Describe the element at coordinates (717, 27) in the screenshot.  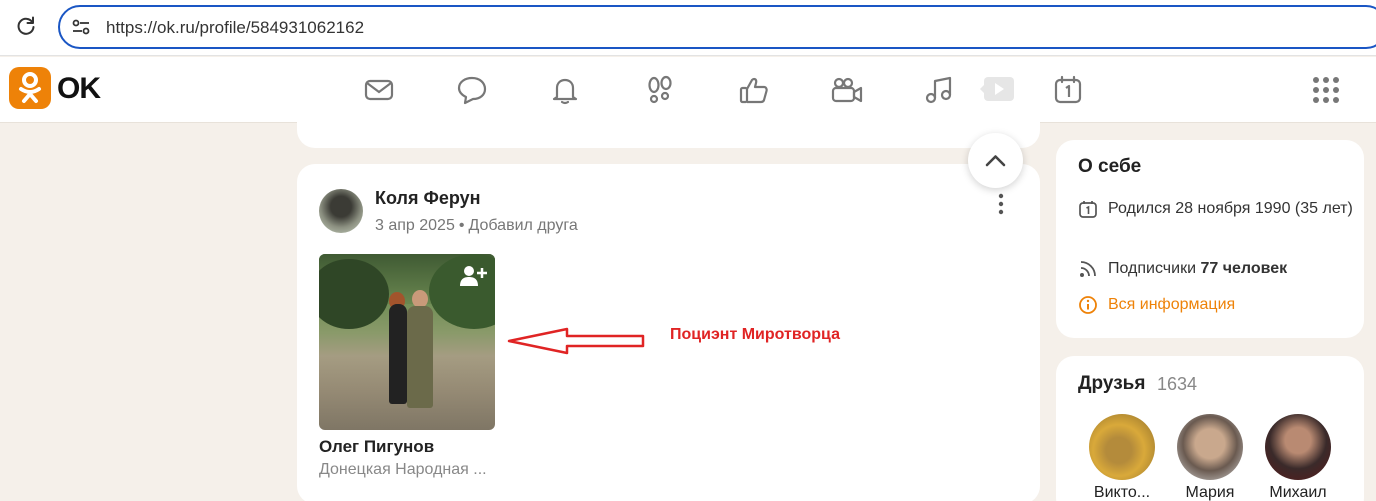
I see `address-bar: https://ok.ru/profile/584931062162` at that location.